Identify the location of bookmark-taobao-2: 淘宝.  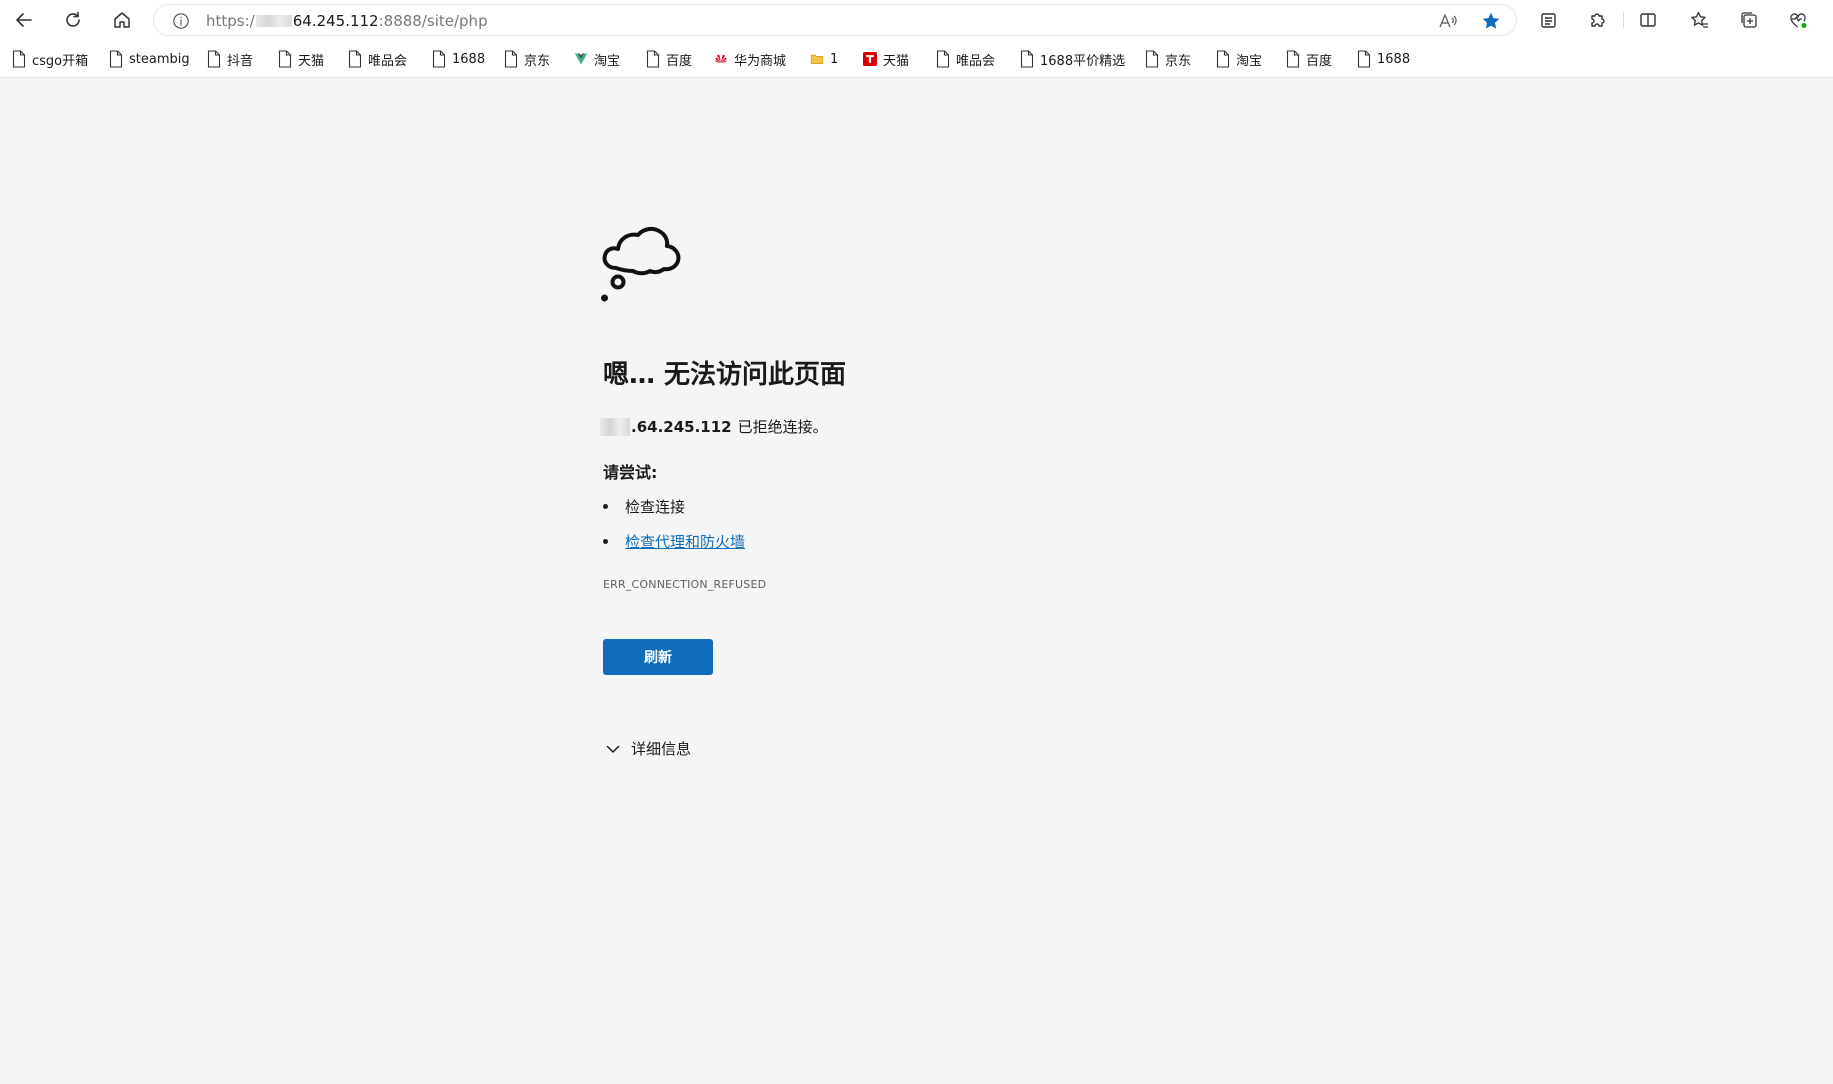
(1239, 59).